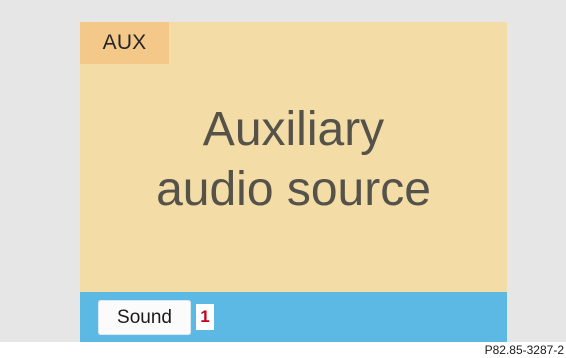 The image size is (566, 358). I want to click on bottom-function-bar: Sound 1, so click(293, 317).